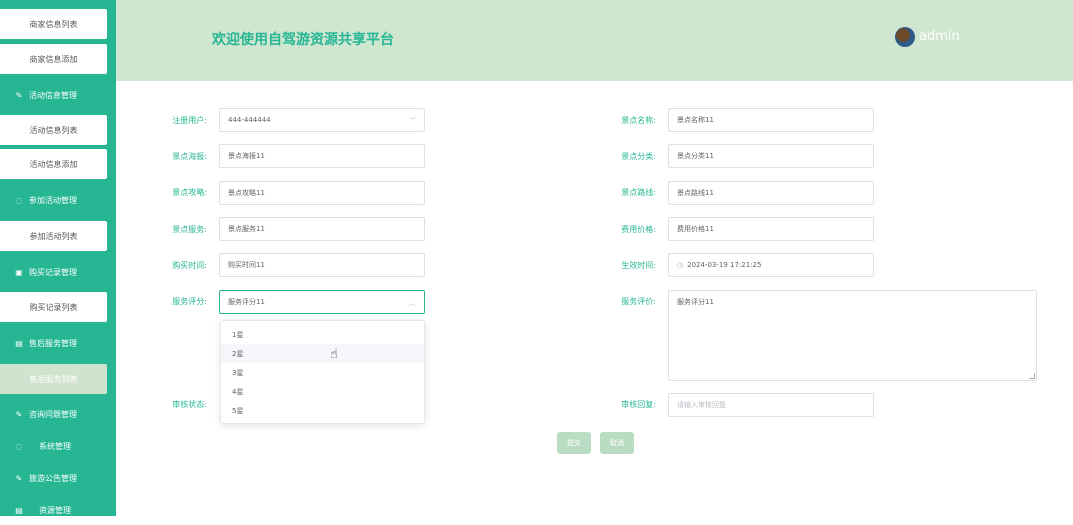 This screenshot has height=525, width=1073. Describe the element at coordinates (771, 405) in the screenshot. I see `review-reply-input: 请输入审核回复` at that location.